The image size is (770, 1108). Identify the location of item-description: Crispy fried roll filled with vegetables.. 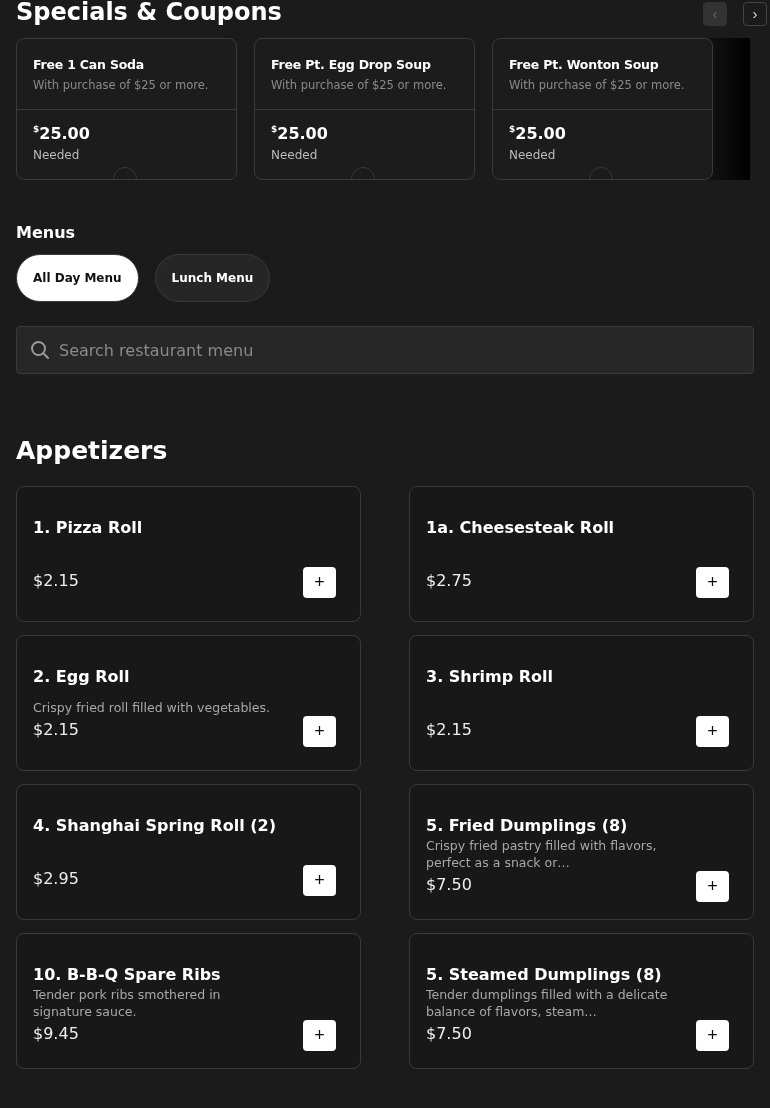
(152, 707).